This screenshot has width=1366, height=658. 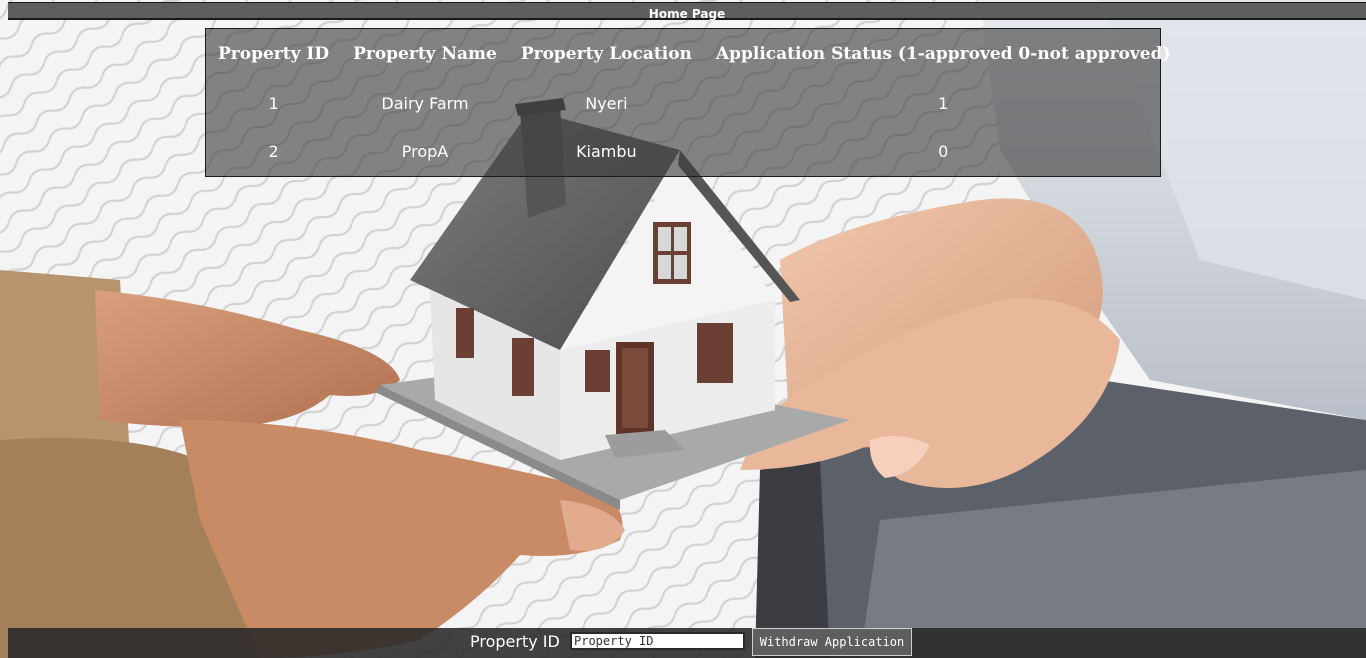 I want to click on home-page-link: Home Page, so click(x=687, y=14).